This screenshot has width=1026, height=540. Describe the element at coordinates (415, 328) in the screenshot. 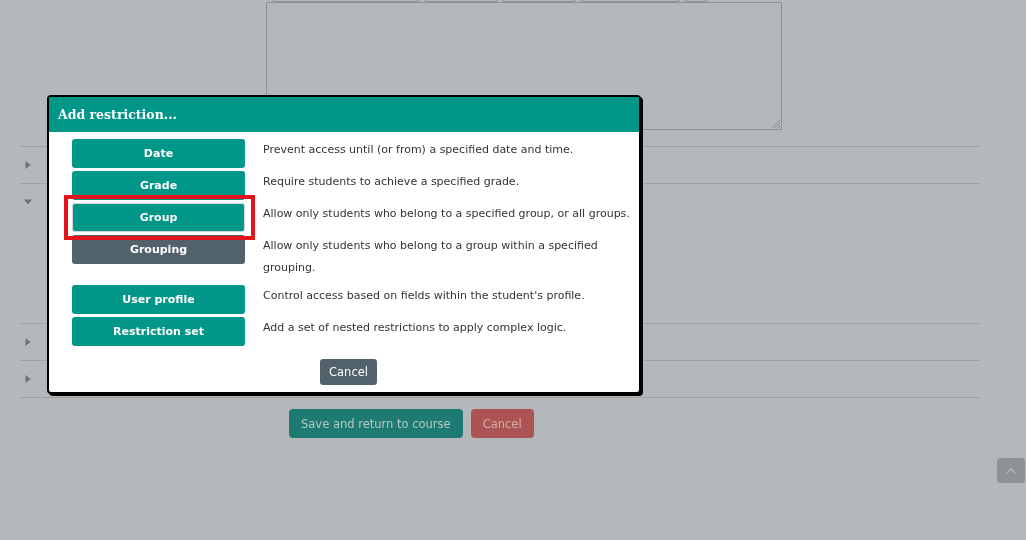

I see `option-description: Add a set of nested restrictions to apply complex logic.` at that location.